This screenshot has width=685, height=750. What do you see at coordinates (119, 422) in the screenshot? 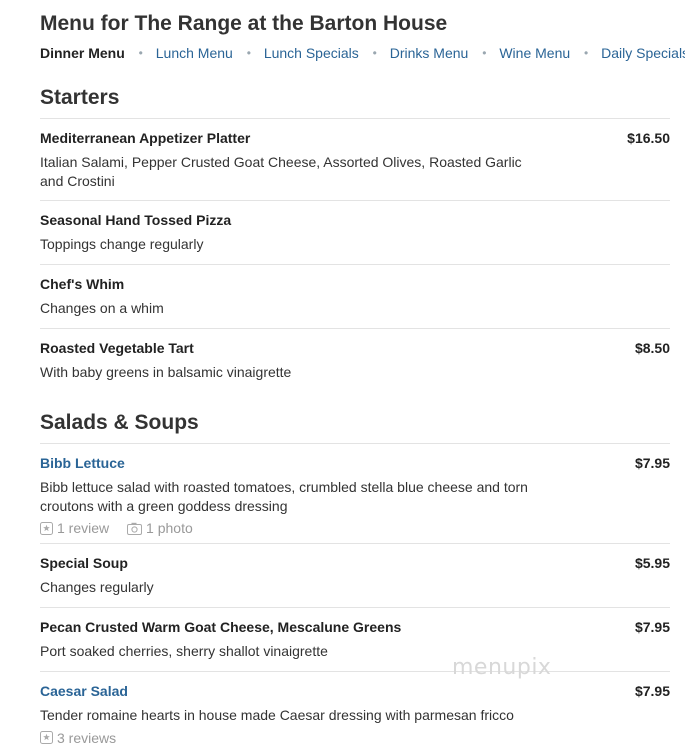
I see `section-title-salads-soups: Salads & Soups` at bounding box center [119, 422].